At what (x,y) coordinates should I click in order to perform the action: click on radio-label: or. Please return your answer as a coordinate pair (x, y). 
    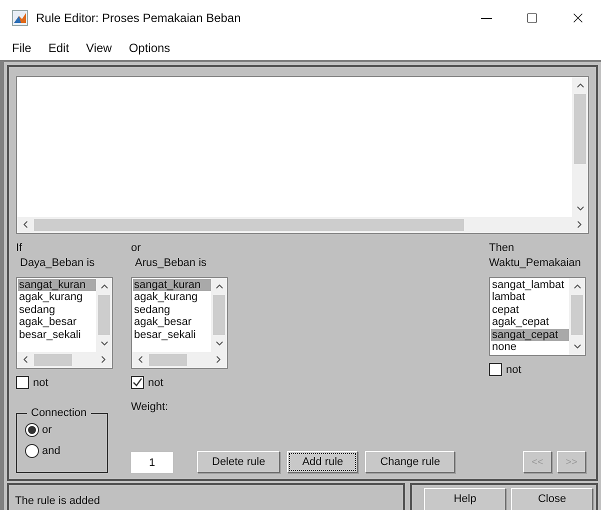
    Looking at the image, I should click on (47, 430).